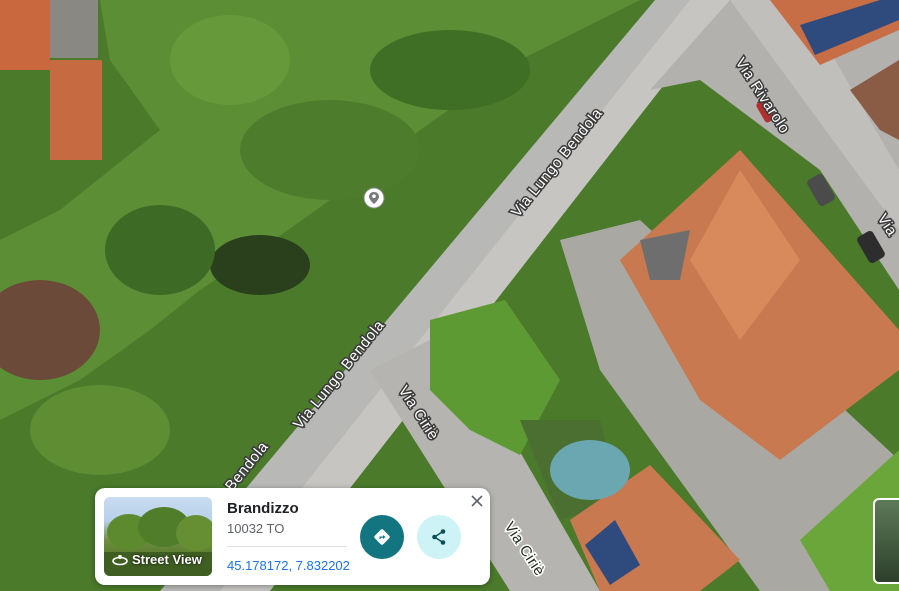  I want to click on street-view-label: Street View, so click(157, 559).